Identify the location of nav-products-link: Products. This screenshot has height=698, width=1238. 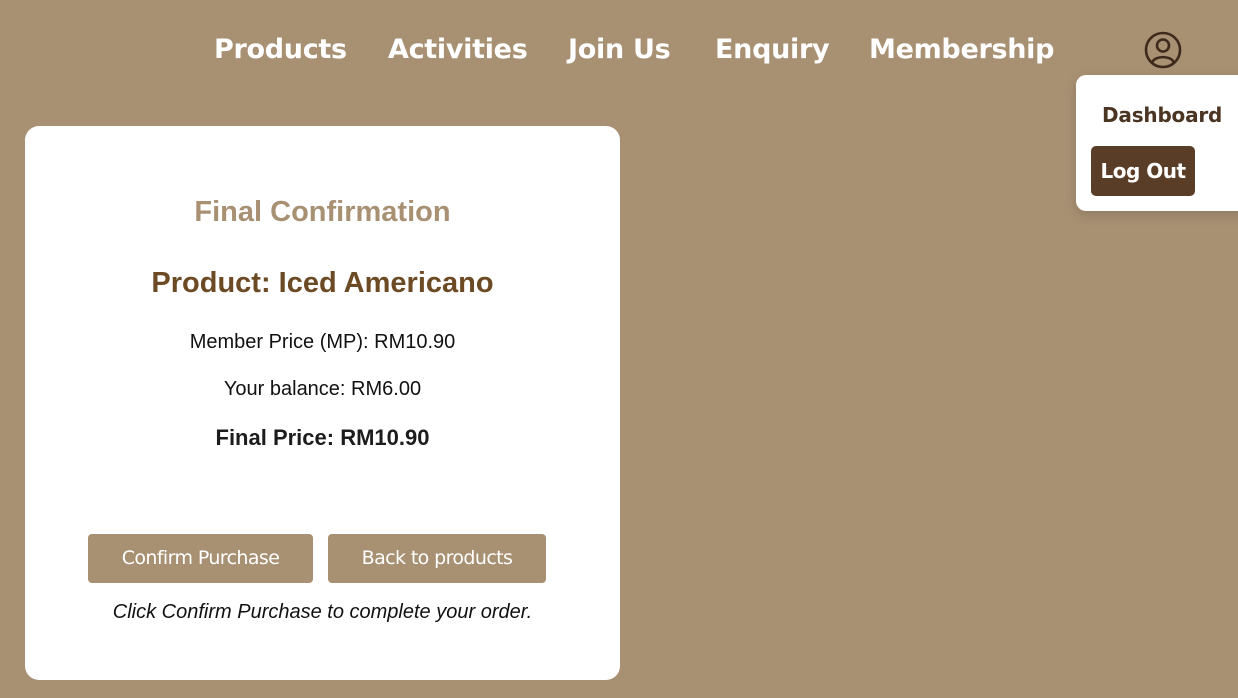
(280, 50).